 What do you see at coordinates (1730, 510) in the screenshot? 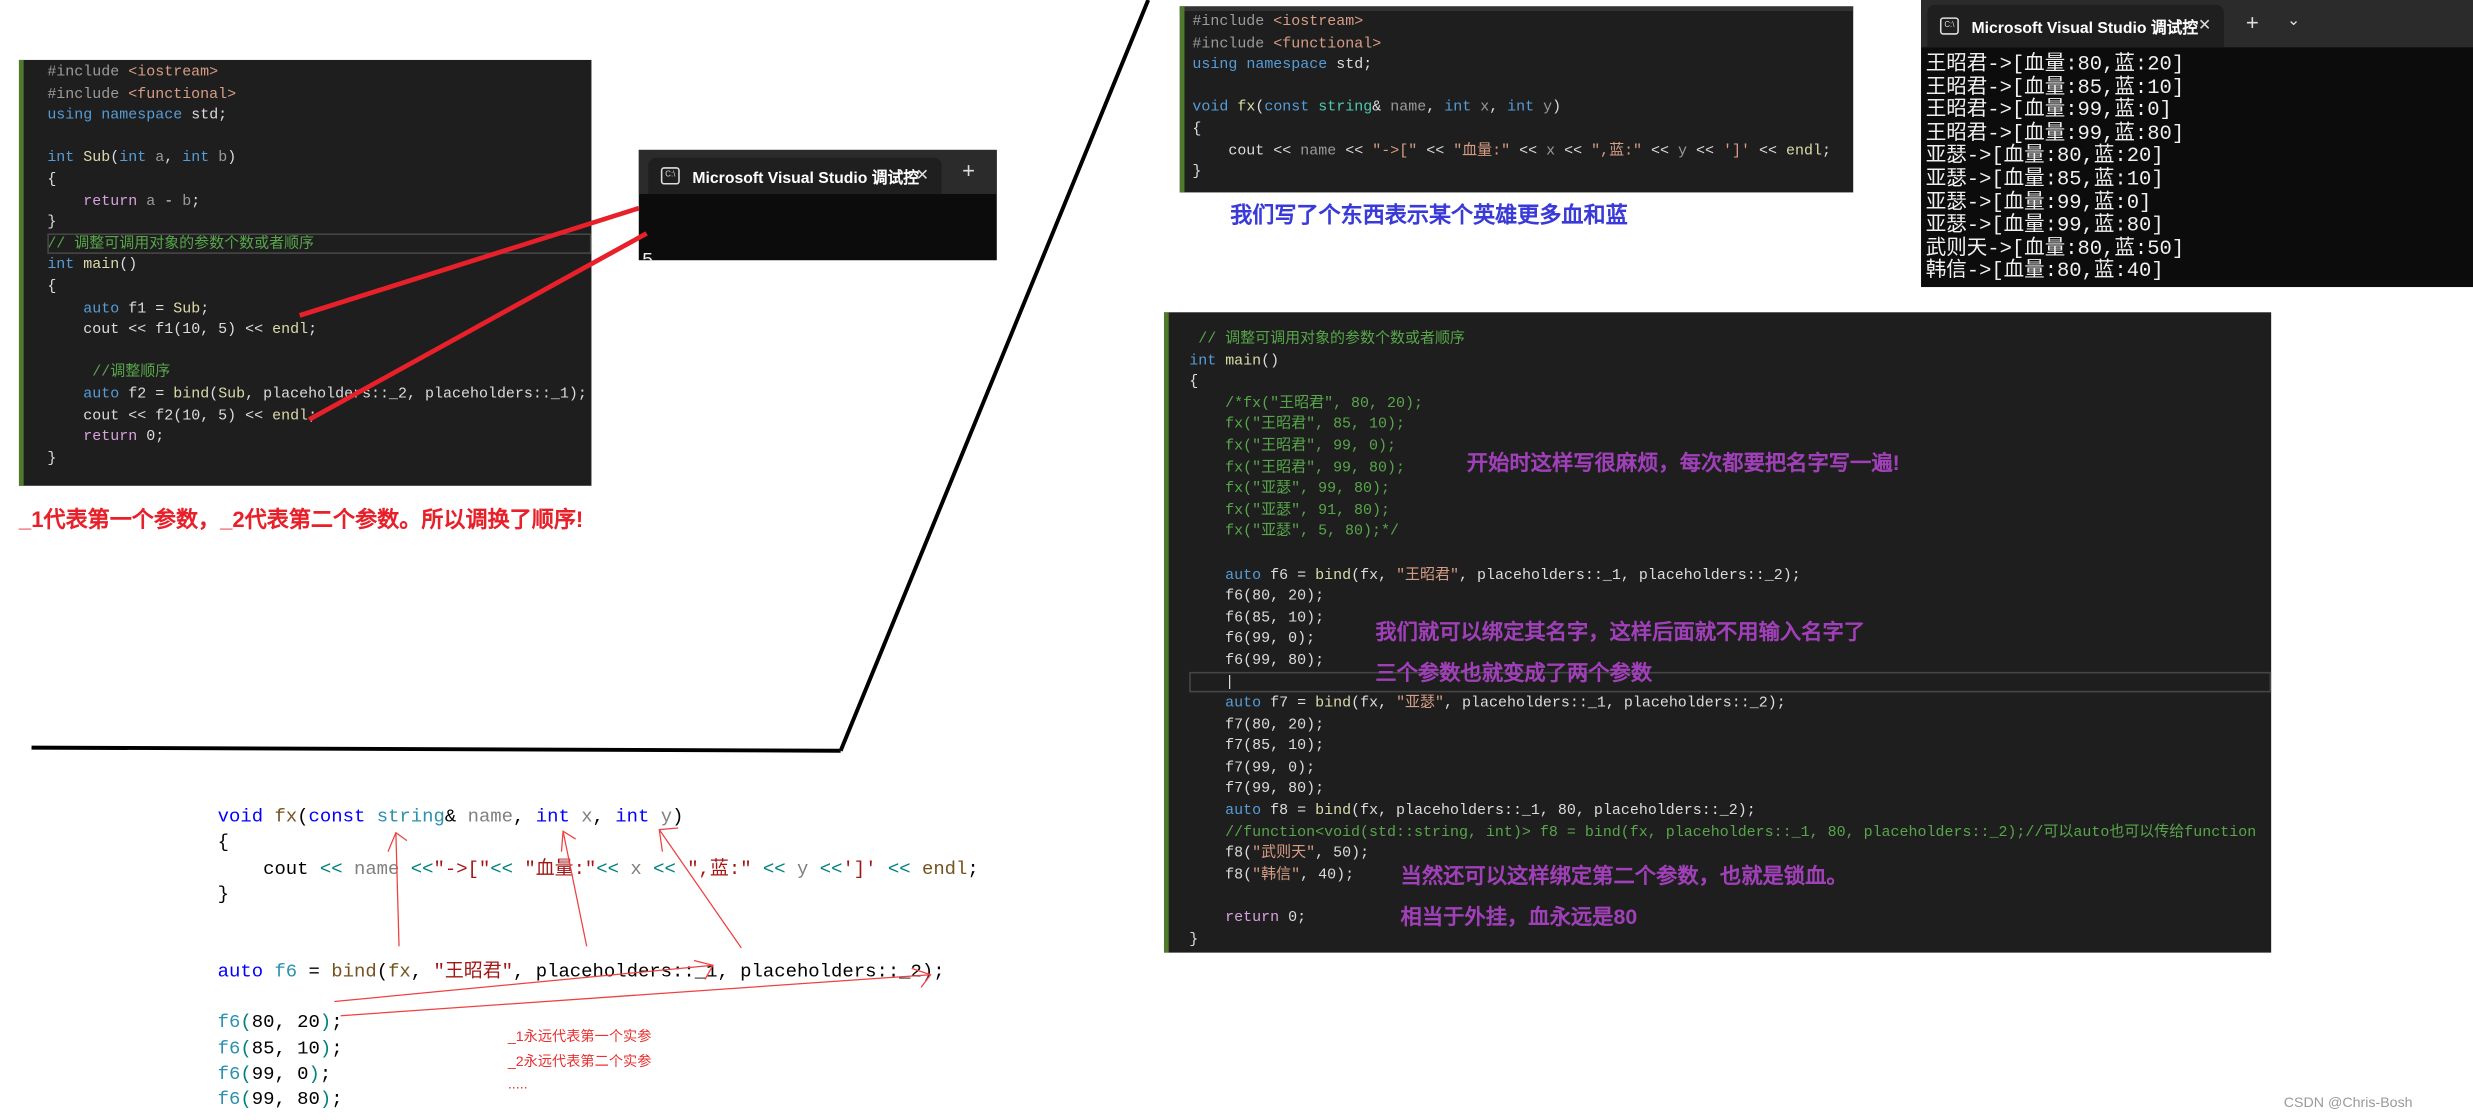
I see `code-line: fx("亚瑟", 91, 80);` at bounding box center [1730, 510].